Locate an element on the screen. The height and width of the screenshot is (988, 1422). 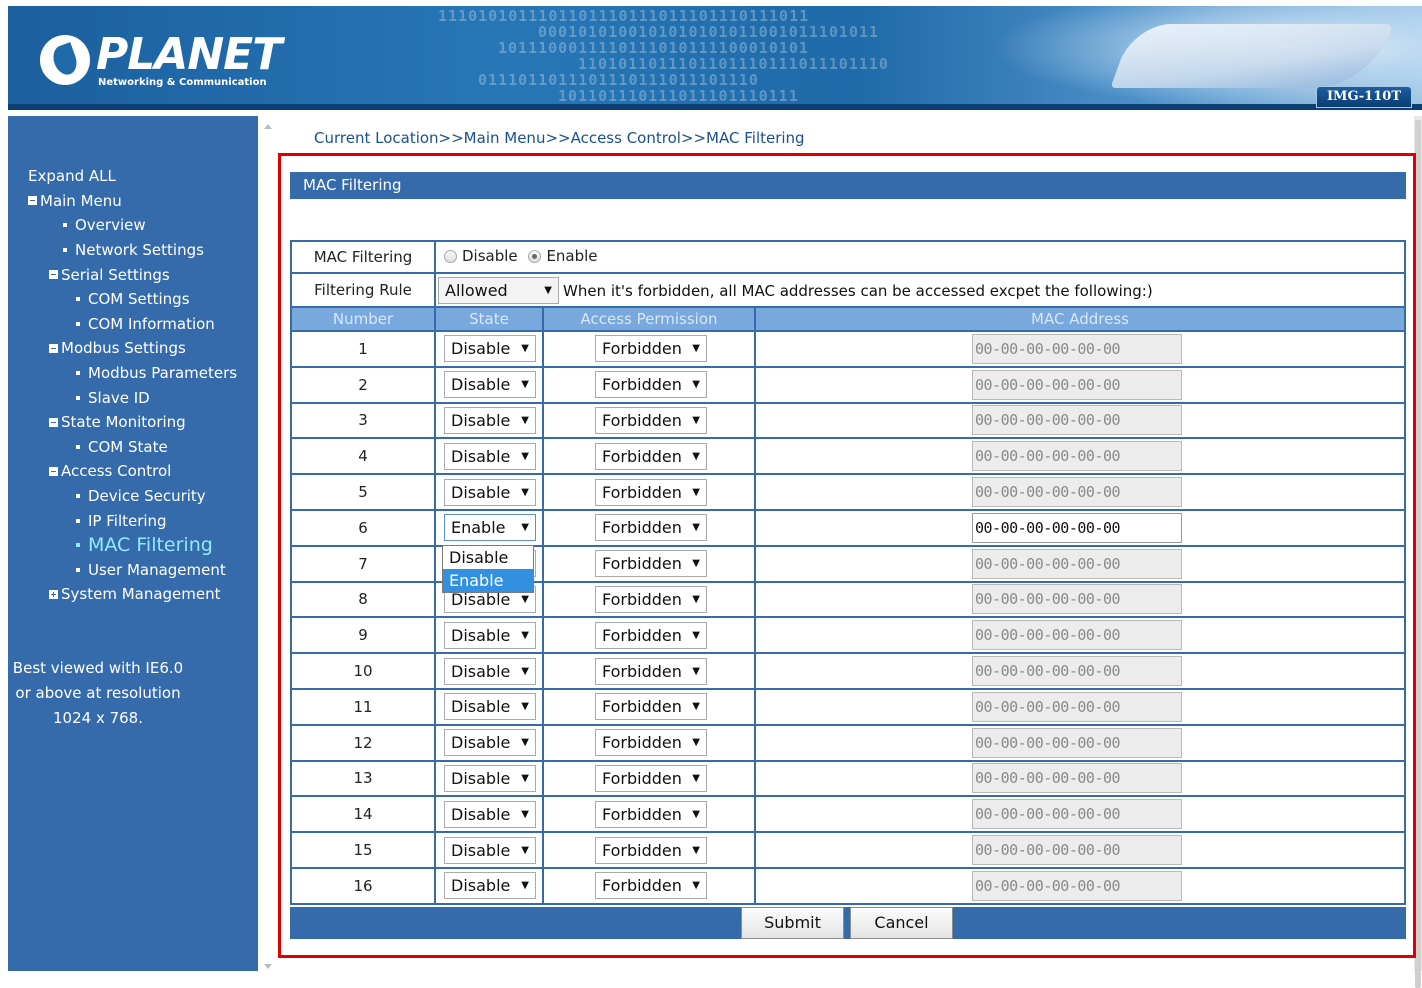
row-number: 2 is located at coordinates (363, 384).